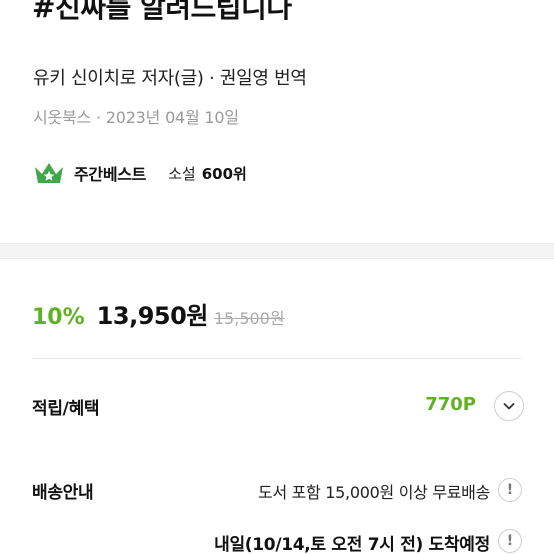  I want to click on bestseller-badge: 주간베스트 소설 600위, so click(139, 173).